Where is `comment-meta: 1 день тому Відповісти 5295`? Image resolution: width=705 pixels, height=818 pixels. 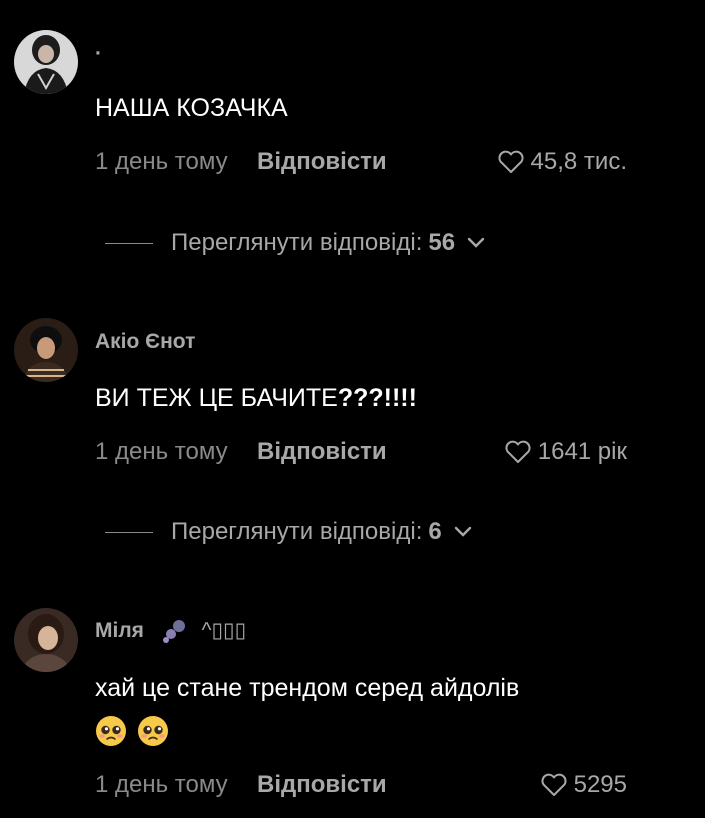
comment-meta: 1 день тому Відповісти 5295 is located at coordinates (361, 786).